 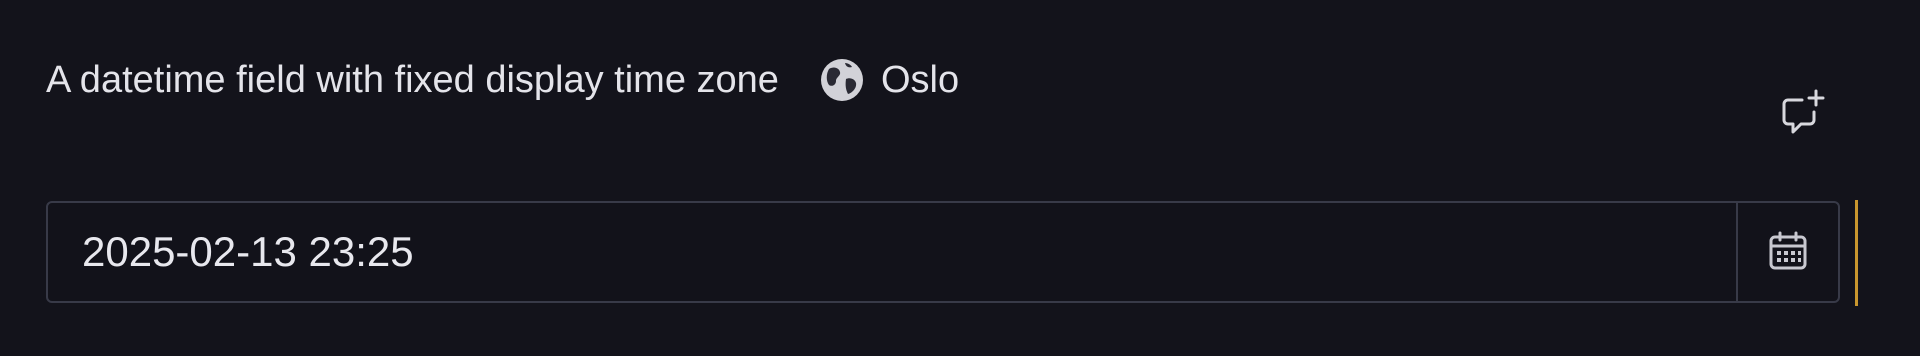 I want to click on add-comment-button, so click(x=1803, y=113).